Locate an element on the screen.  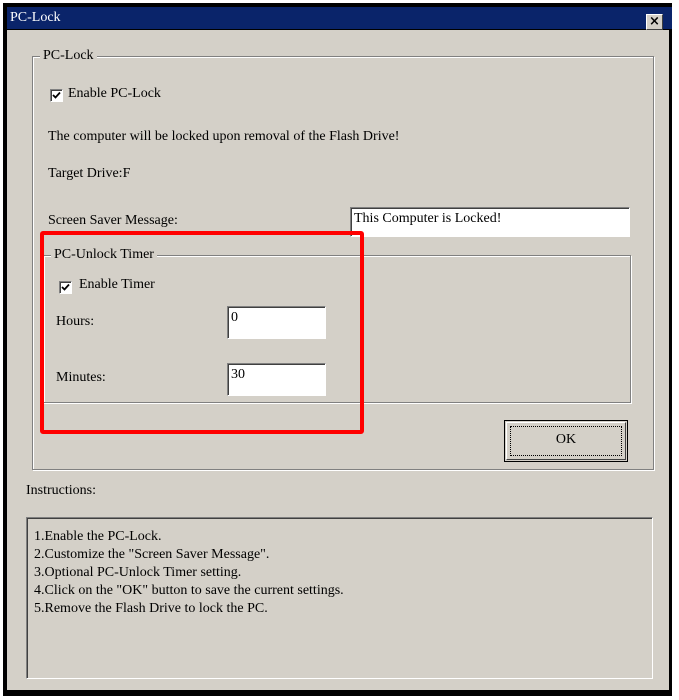
screen-saver-message-input: This Computer is Locked! is located at coordinates (490, 222).